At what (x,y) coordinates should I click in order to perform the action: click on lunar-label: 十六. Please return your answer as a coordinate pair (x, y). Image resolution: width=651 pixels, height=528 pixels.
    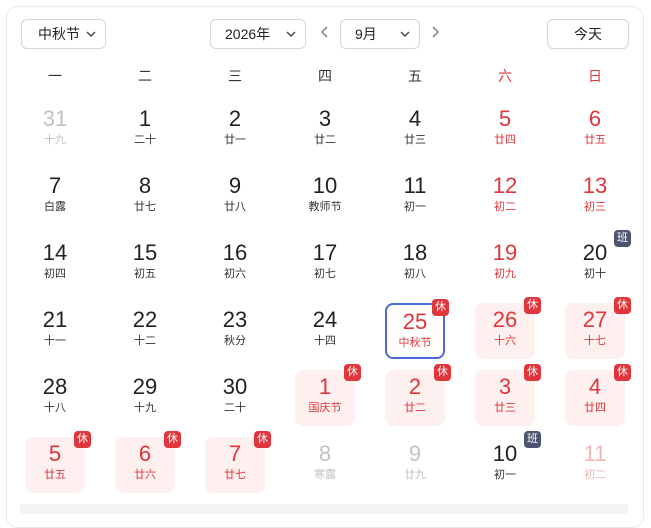
    Looking at the image, I should click on (505, 341).